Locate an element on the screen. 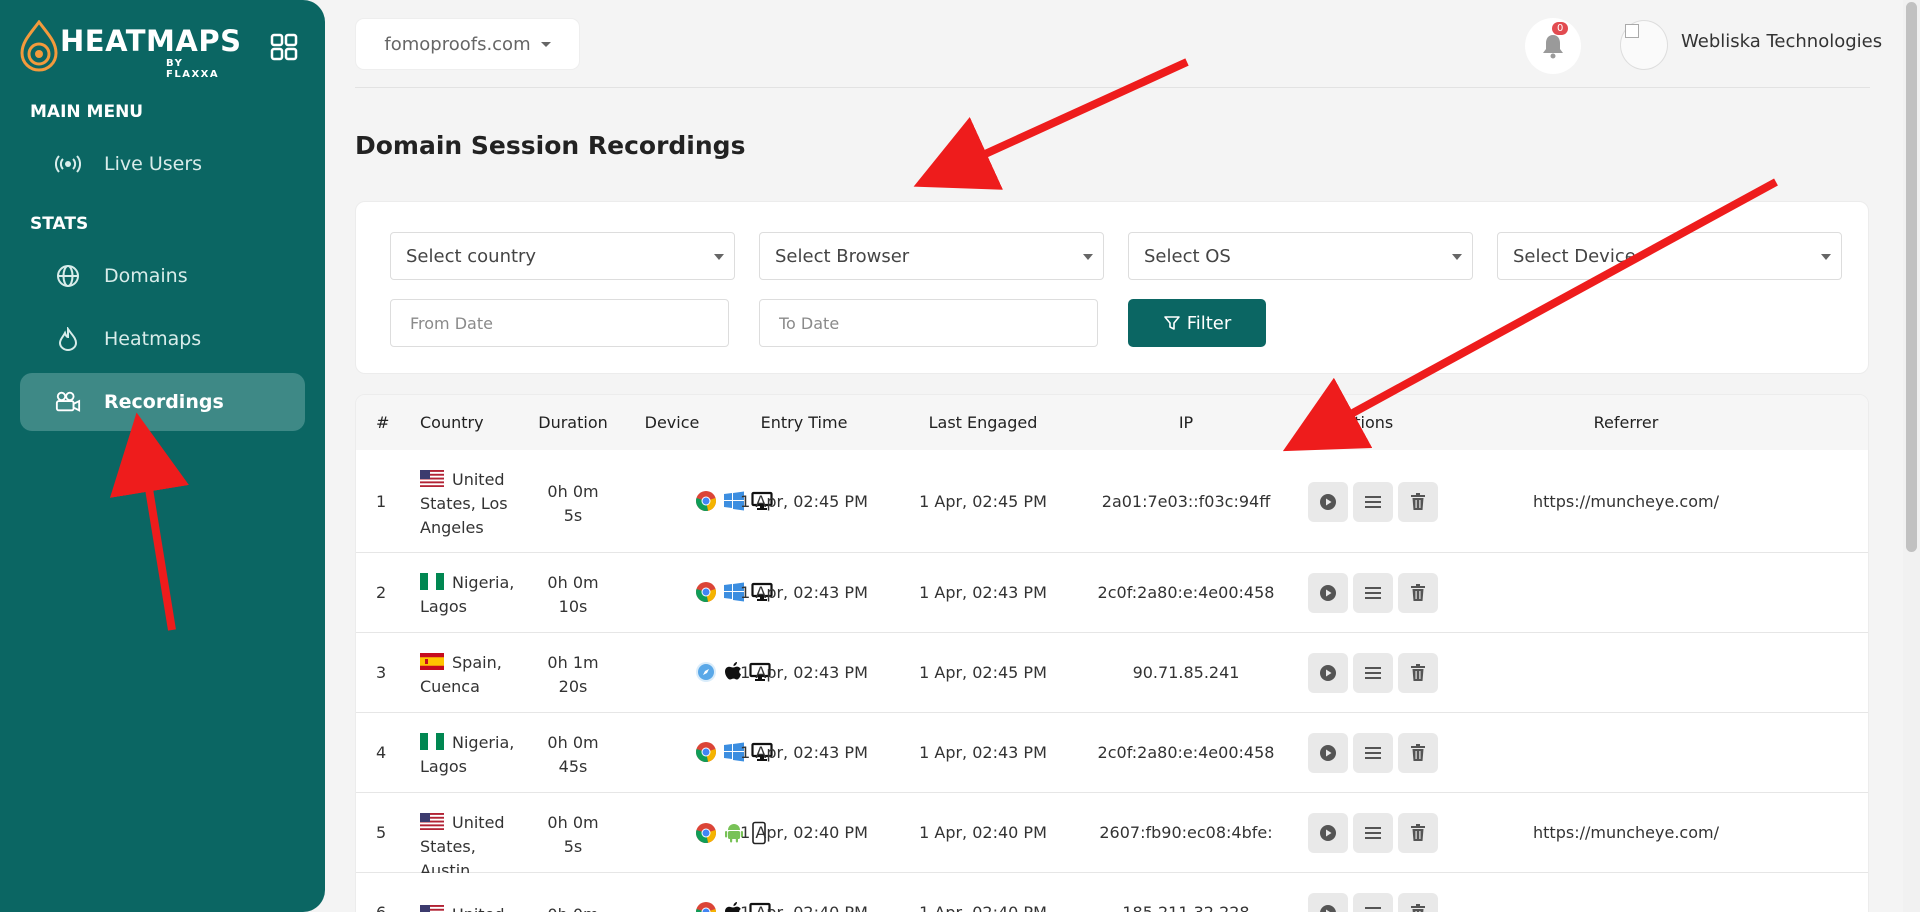  sidebar-item-label: Recordings is located at coordinates (164, 402).